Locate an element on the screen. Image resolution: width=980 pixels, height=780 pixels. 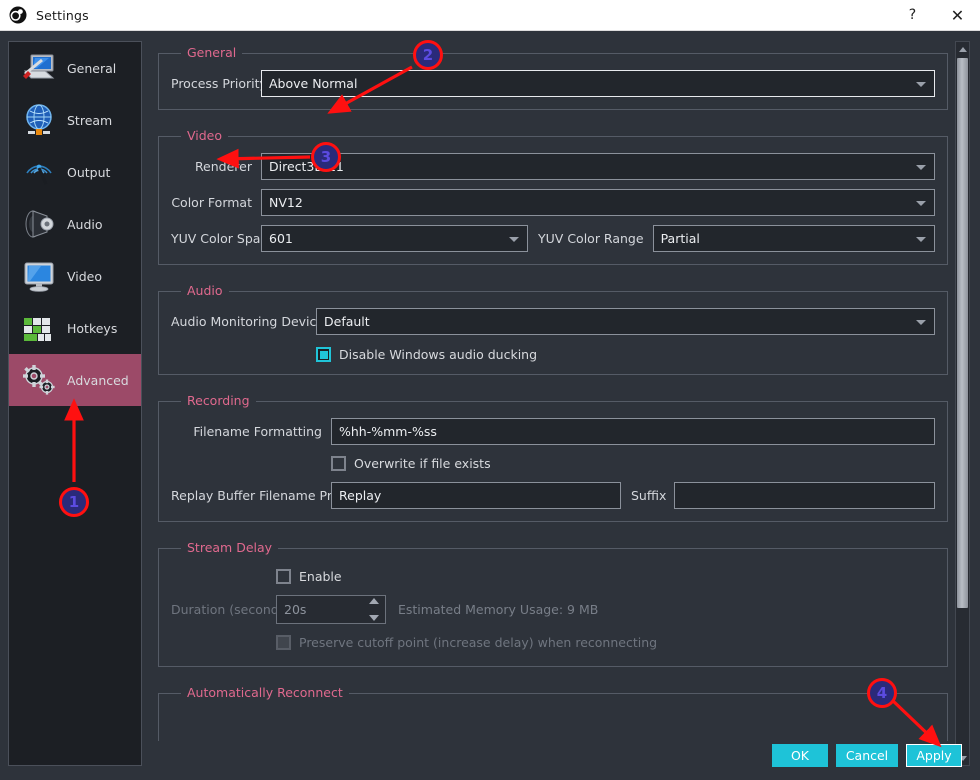
vertical-scrollbar is located at coordinates (962, 403).